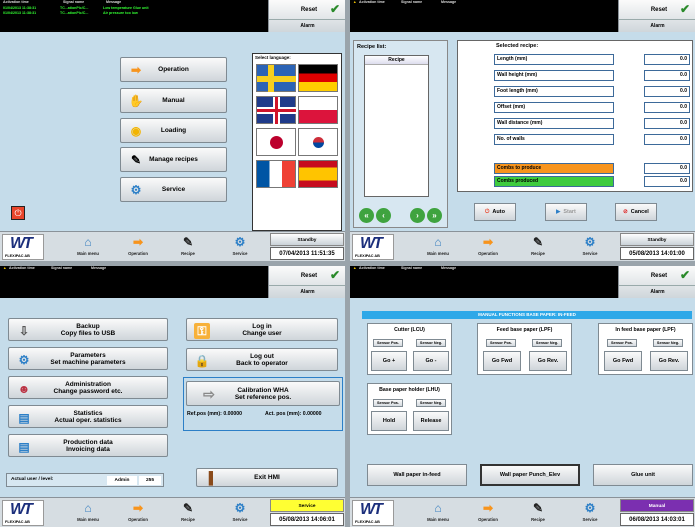 This screenshot has width=695, height=527. What do you see at coordinates (173, 159) in the screenshot?
I see `manage-recipes-button: ✎ Manage recipes` at bounding box center [173, 159].